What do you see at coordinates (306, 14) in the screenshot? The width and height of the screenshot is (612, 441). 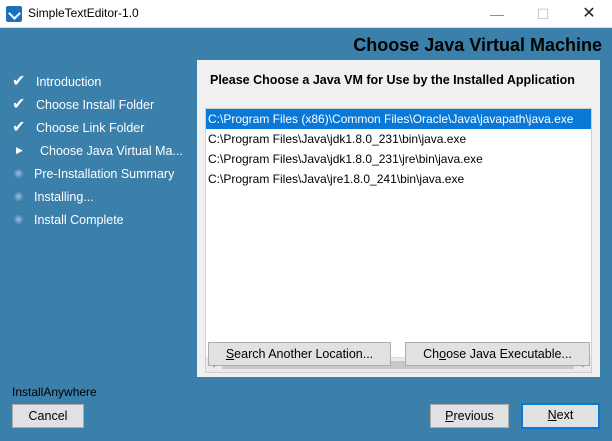 I see `window-titlebar: SimpleTextEditor-1.0 — ☐ ✕` at bounding box center [306, 14].